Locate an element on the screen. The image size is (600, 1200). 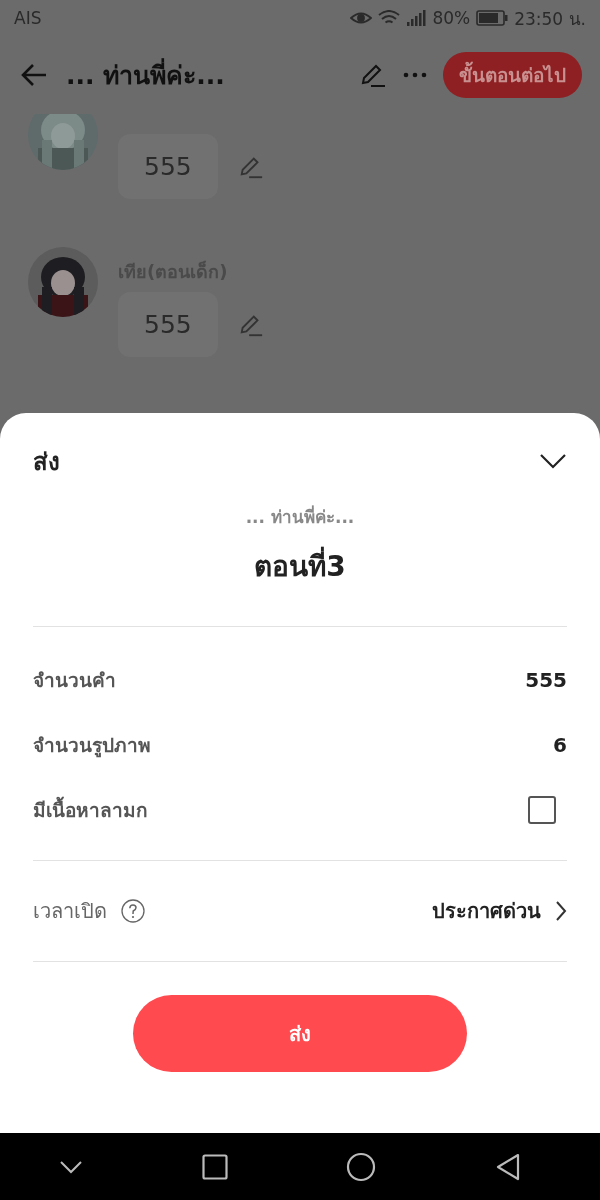
clock-time: 23:50 น. is located at coordinates (550, 19).